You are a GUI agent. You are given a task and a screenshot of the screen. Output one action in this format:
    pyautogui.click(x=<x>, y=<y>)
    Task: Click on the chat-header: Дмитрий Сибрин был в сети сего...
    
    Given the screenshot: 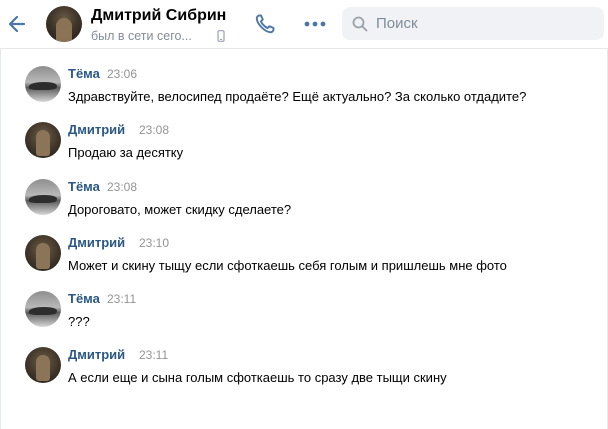 What is the action you would take?
    pyautogui.click(x=304, y=24)
    